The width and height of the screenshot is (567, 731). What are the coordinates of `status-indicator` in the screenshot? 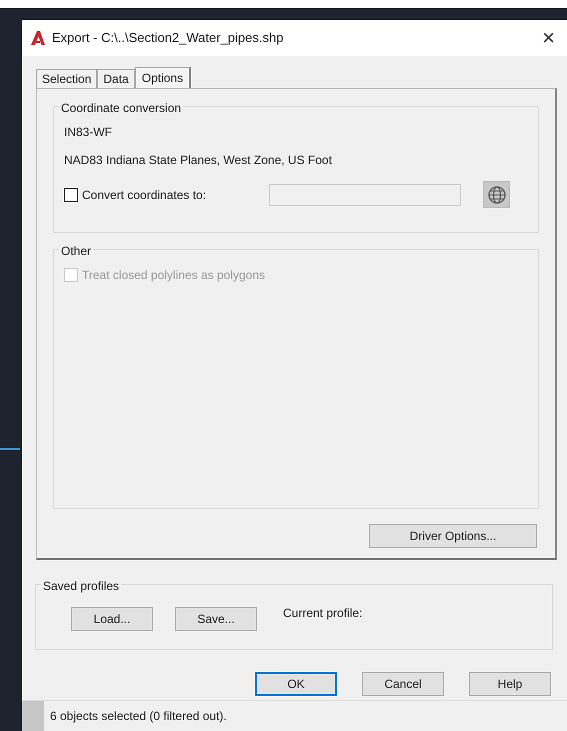 It's located at (33, 715).